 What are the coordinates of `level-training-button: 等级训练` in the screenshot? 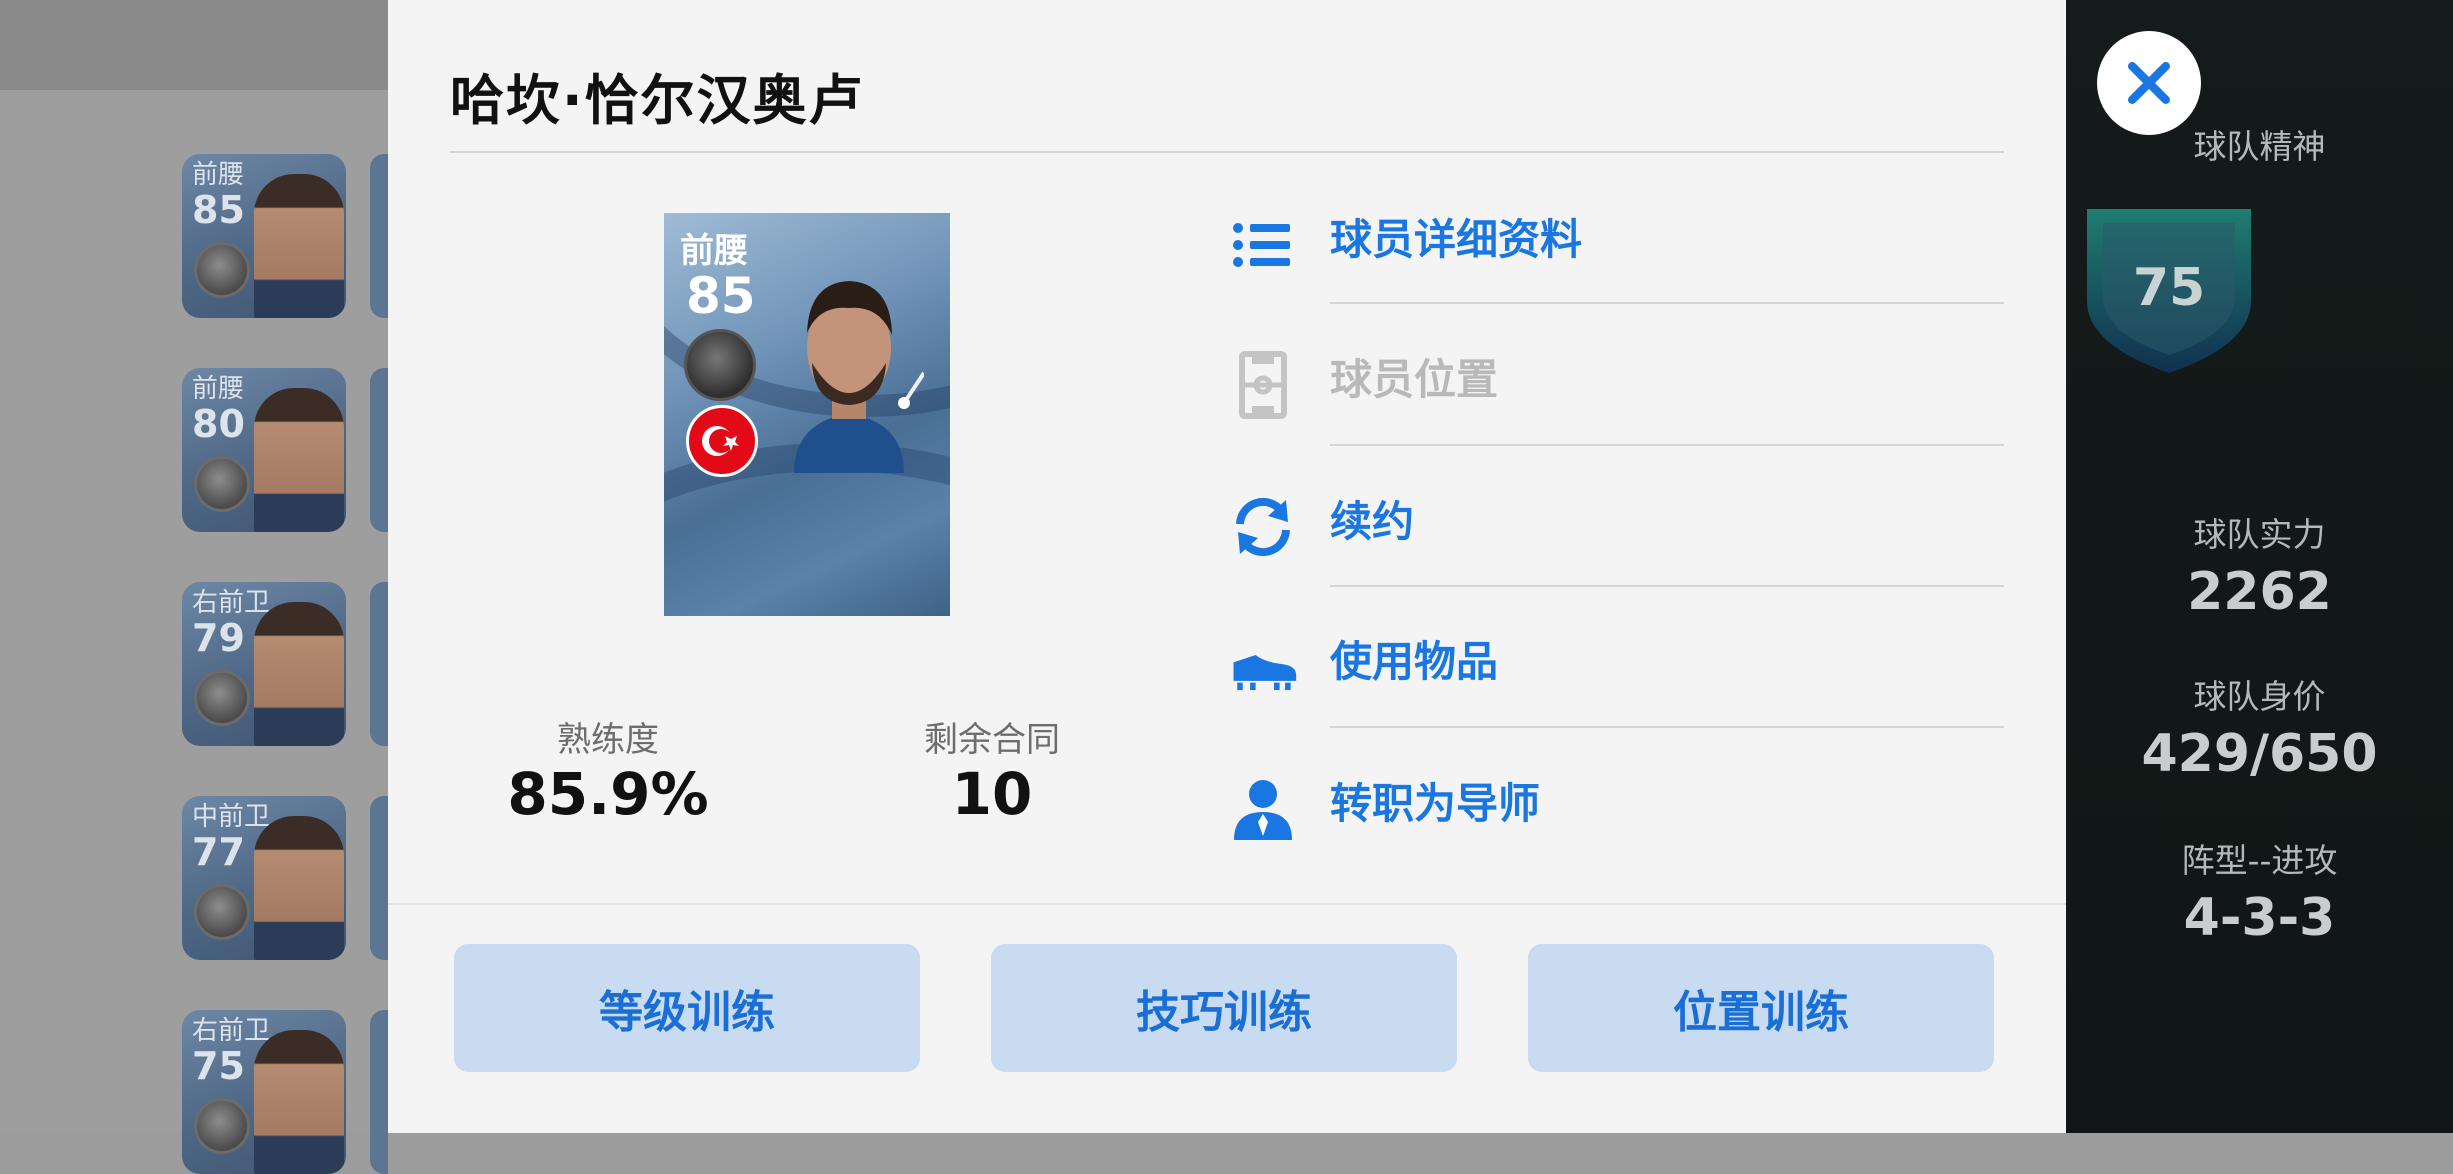 It's located at (687, 1008).